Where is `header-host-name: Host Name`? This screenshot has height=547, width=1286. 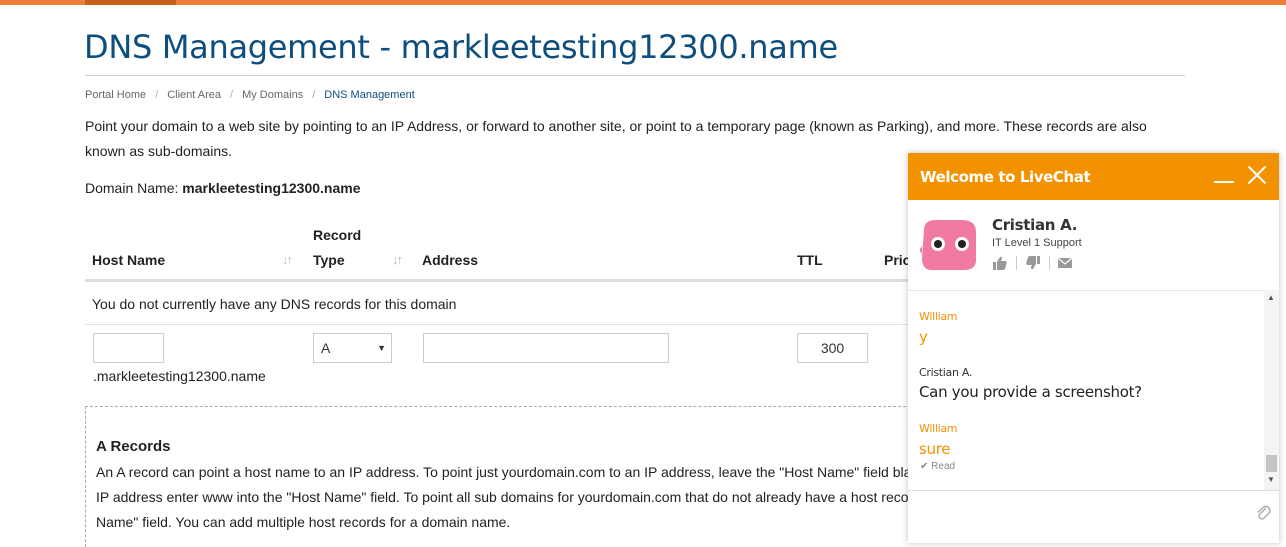 header-host-name: Host Name is located at coordinates (128, 260).